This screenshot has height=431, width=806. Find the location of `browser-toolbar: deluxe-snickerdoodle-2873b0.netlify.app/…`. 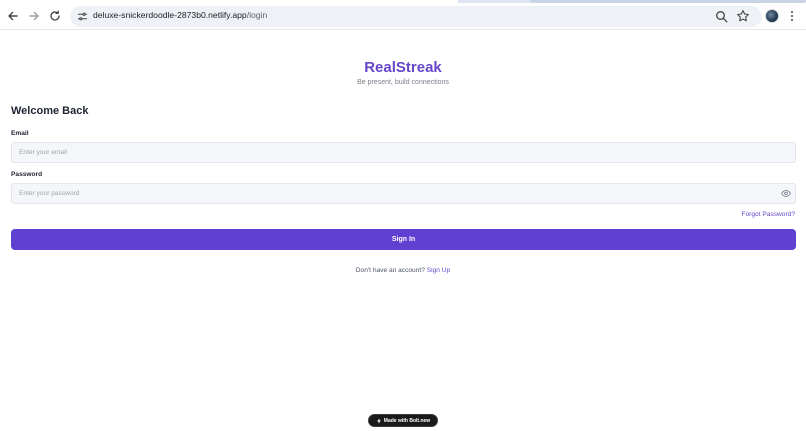

browser-toolbar: deluxe-snickerdoodle-2873b0.netlify.app/… is located at coordinates (403, 16).